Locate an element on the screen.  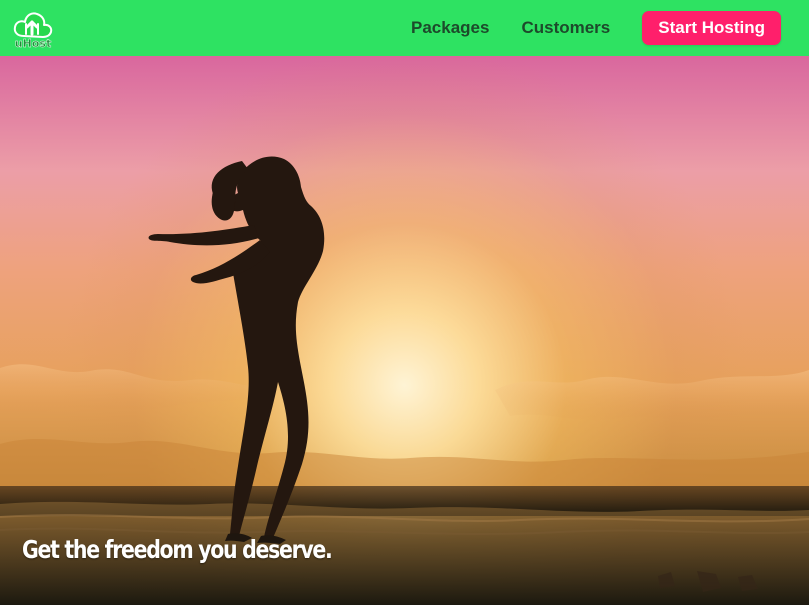
top-navigation-bar: uHost Packages Customers Start Hosting is located at coordinates (404, 28).